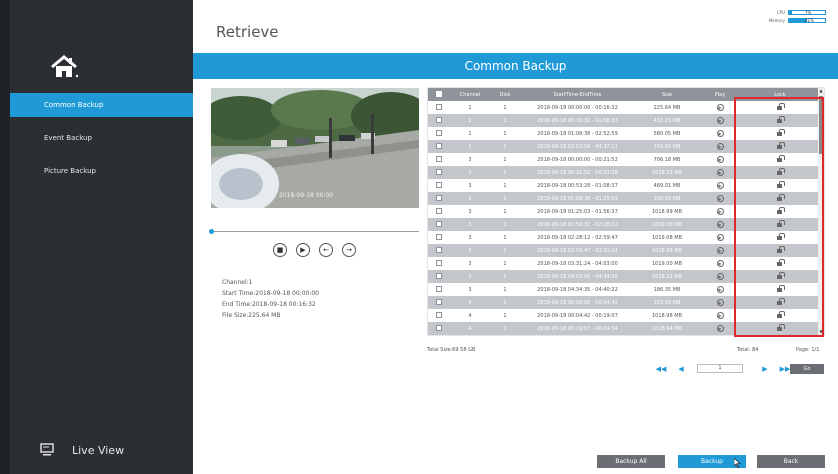 The width and height of the screenshot is (838, 474). What do you see at coordinates (101, 138) in the screenshot?
I see `sidebar-item-event-backup: Event Backup` at bounding box center [101, 138].